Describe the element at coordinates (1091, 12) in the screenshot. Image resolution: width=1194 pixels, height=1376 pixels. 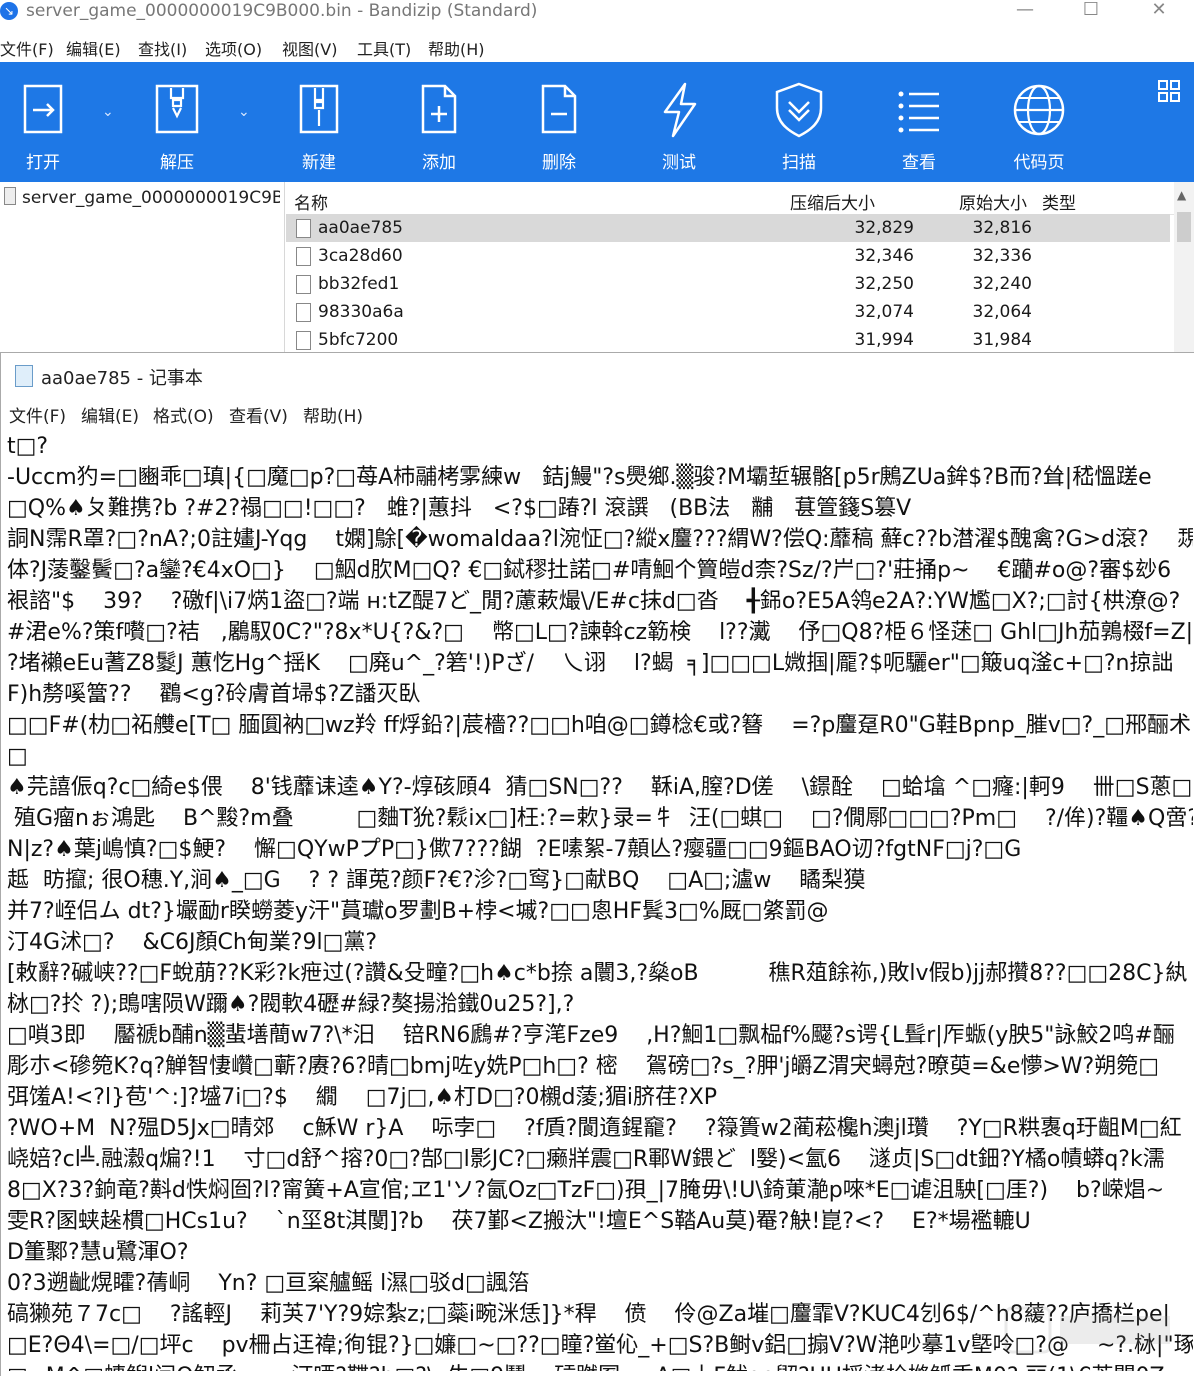
I see `maximize-button: ☐` at that location.